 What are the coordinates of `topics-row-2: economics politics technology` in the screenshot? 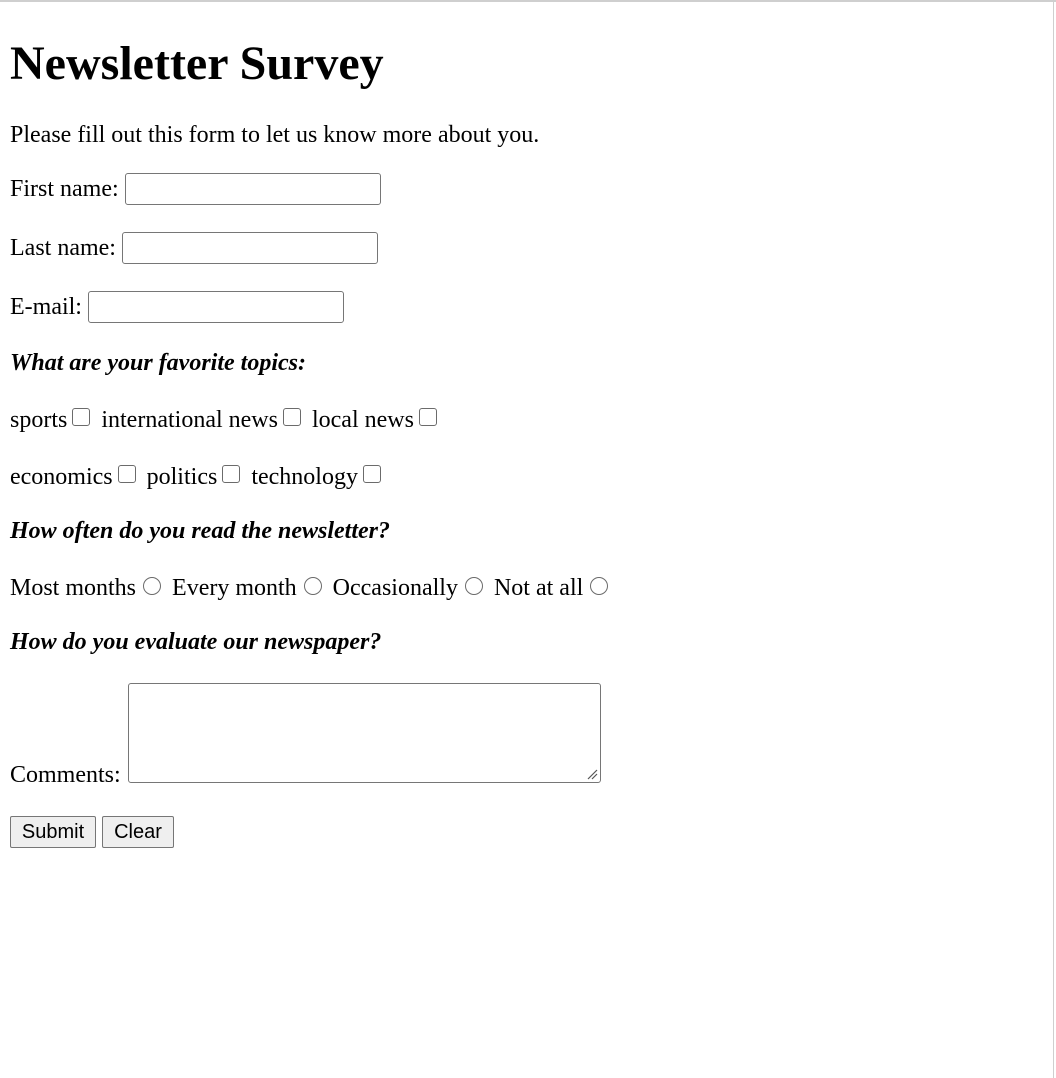 It's located at (201, 477).